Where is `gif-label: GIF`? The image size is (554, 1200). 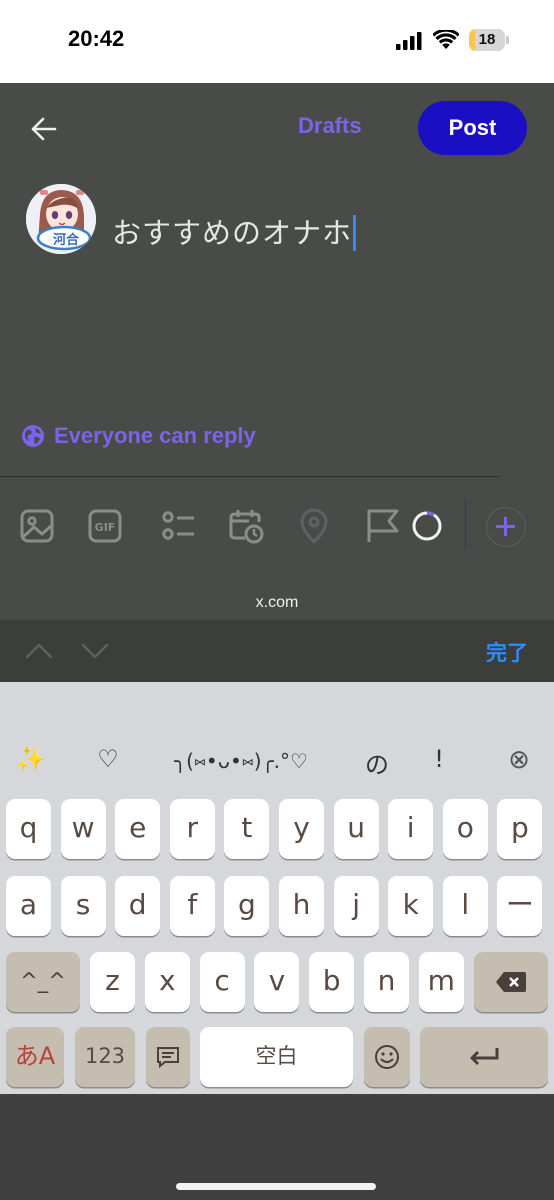 gif-label: GIF is located at coordinates (105, 527).